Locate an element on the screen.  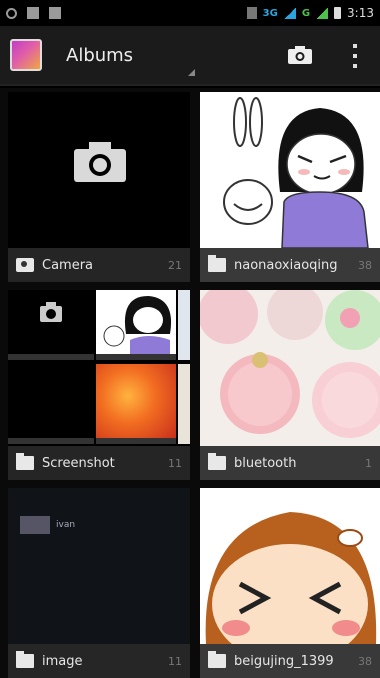
album-label: beigujing_1399 38 is located at coordinates (290, 661).